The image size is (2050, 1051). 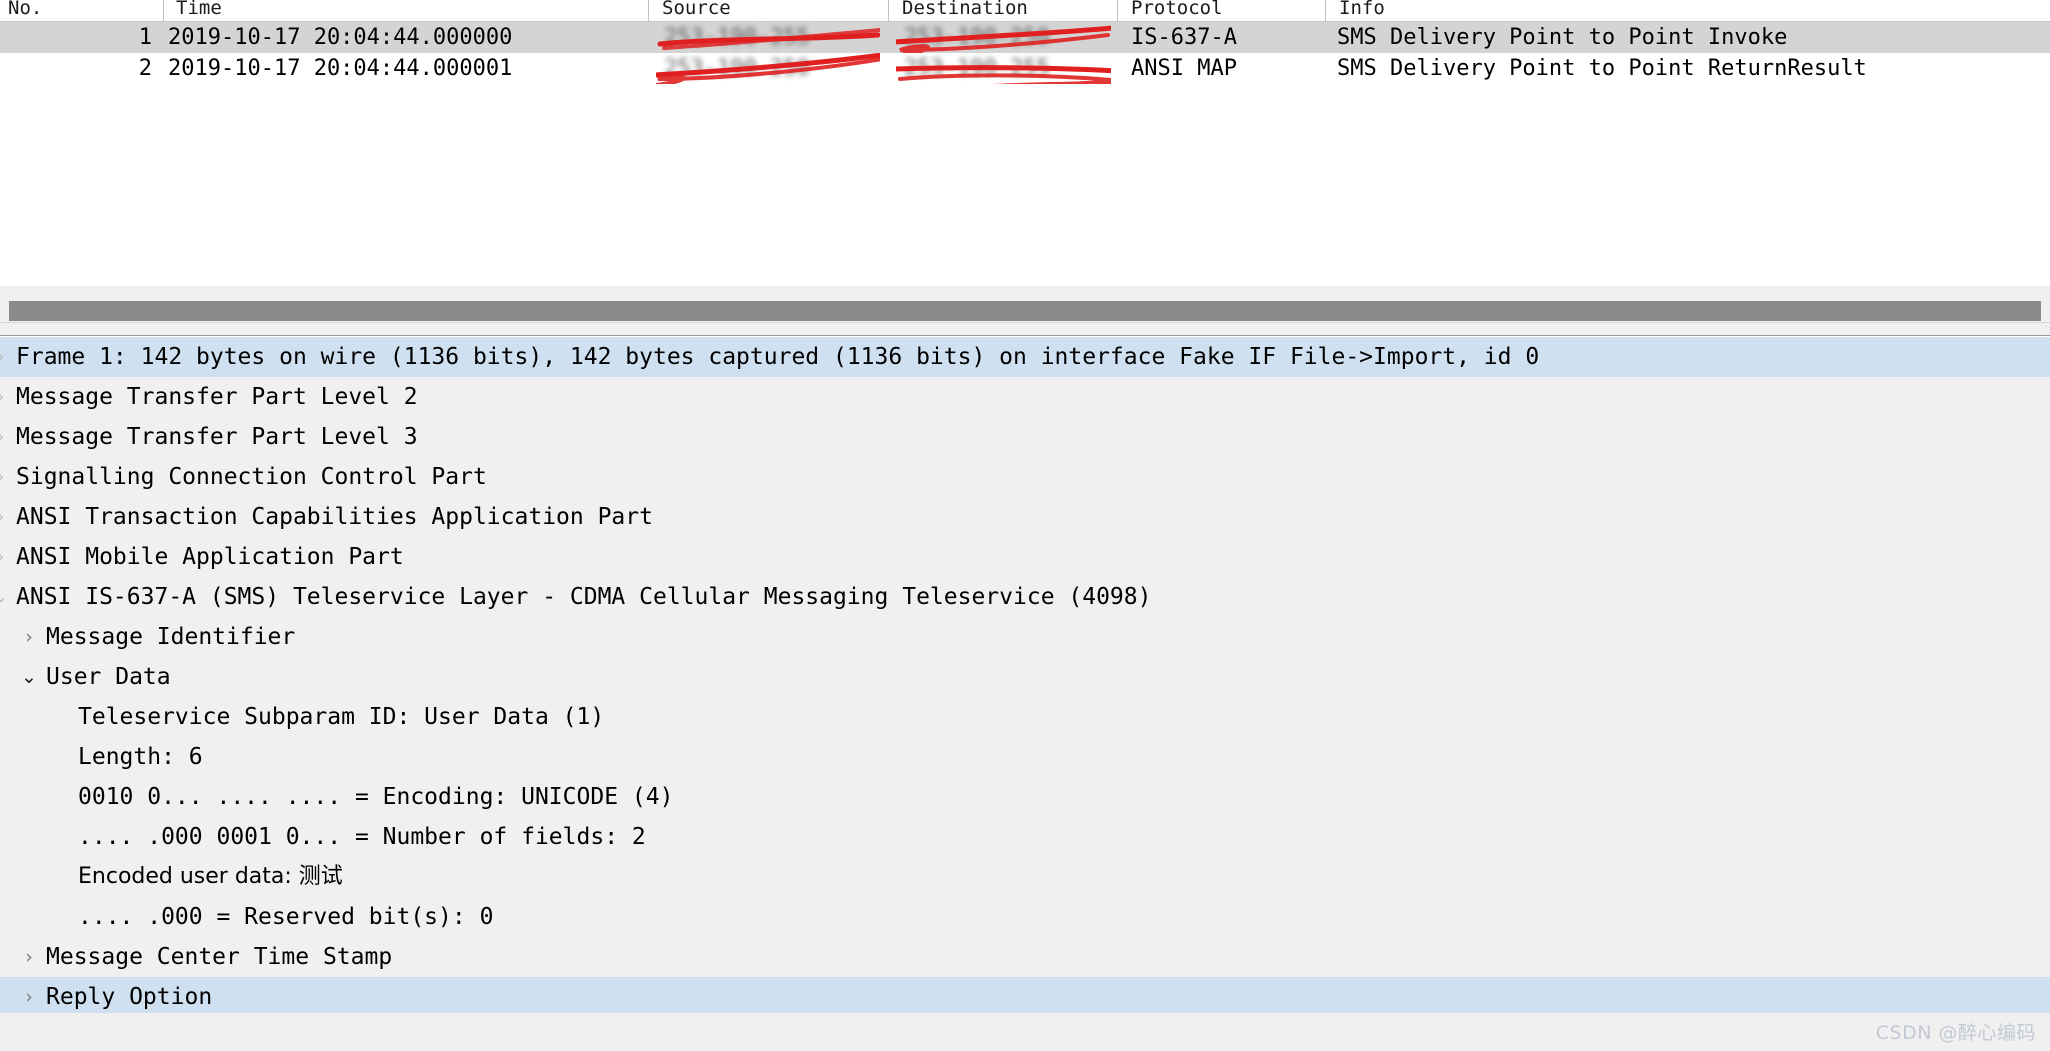 What do you see at coordinates (1025, 293) in the screenshot?
I see `pane-gap` at bounding box center [1025, 293].